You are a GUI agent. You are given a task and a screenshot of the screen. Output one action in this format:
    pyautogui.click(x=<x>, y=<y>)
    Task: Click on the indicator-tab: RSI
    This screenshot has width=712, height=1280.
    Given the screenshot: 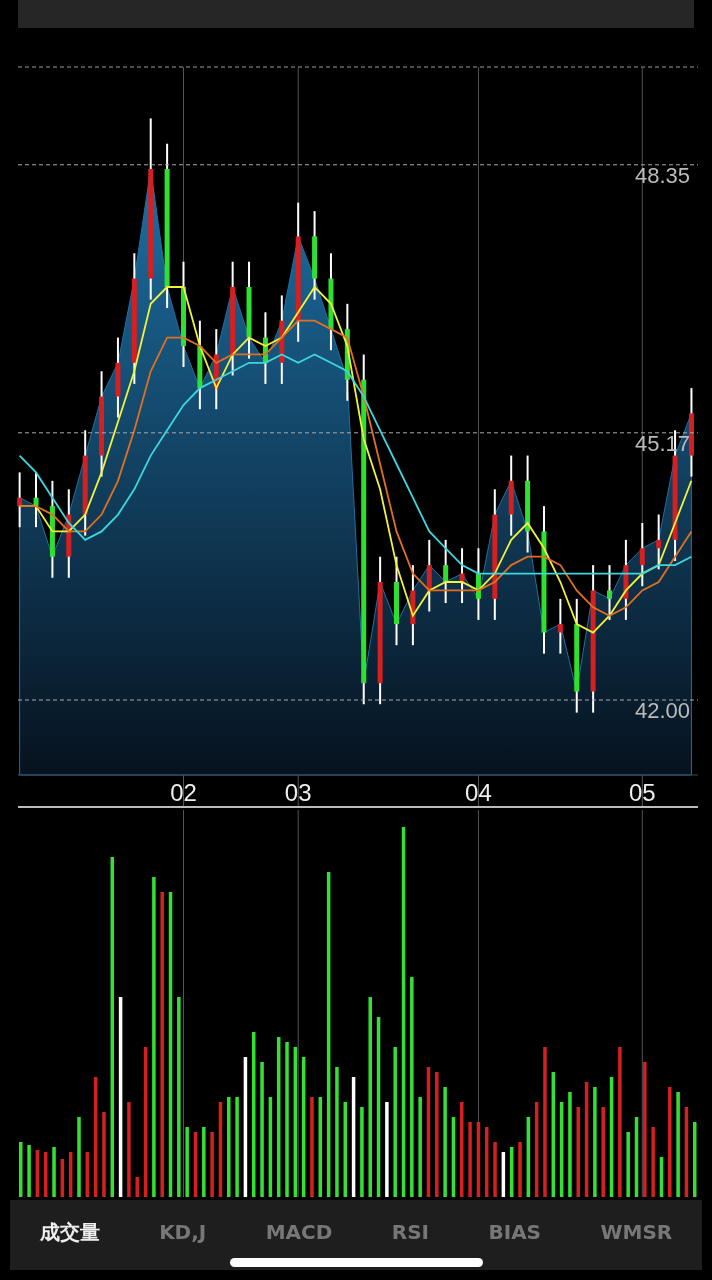 What is the action you would take?
    pyautogui.click(x=410, y=1232)
    